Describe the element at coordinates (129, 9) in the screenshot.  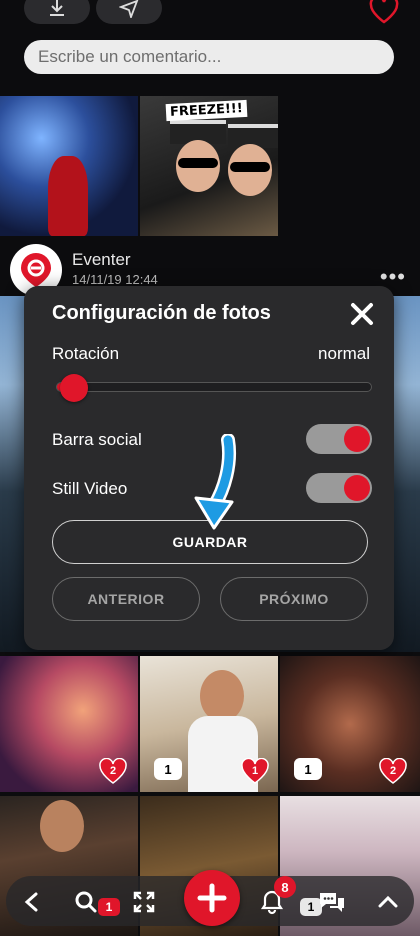
I see `send-icon` at that location.